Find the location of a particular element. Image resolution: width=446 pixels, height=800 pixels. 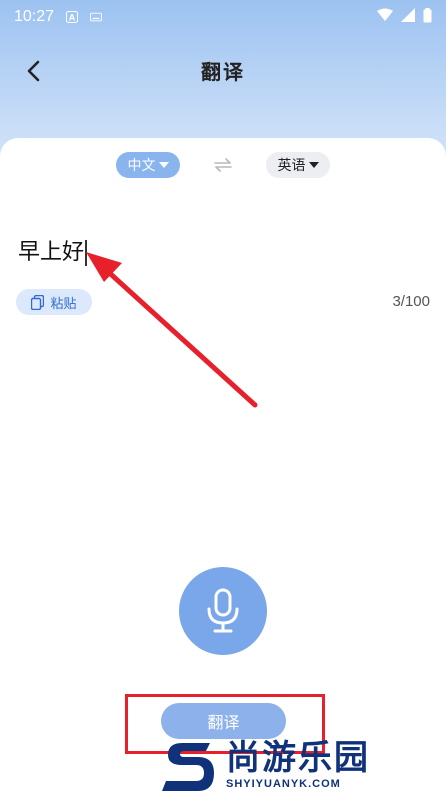

microphone-icon is located at coordinates (223, 610).